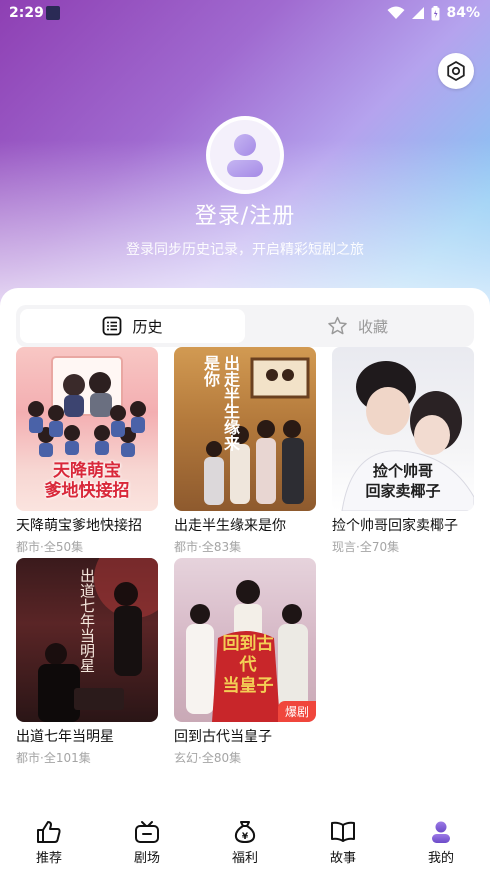 The image size is (490, 871). What do you see at coordinates (223, 737) in the screenshot?
I see `drama-title: 回到古代当皇子` at bounding box center [223, 737].